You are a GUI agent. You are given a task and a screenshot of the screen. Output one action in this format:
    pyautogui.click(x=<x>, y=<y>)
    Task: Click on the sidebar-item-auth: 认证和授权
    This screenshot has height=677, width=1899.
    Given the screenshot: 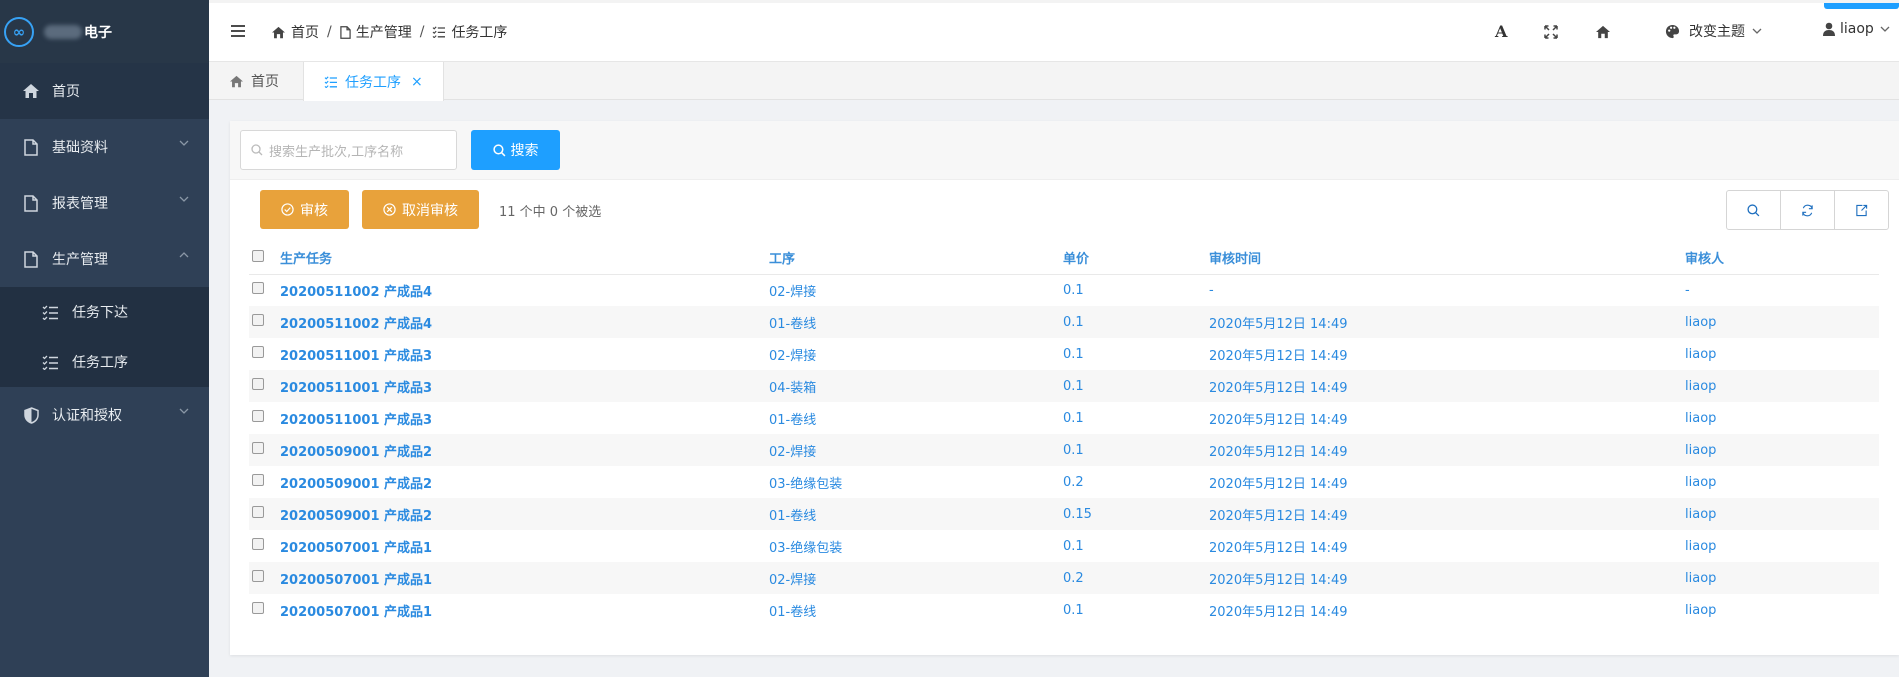 What is the action you would take?
    pyautogui.click(x=104, y=415)
    